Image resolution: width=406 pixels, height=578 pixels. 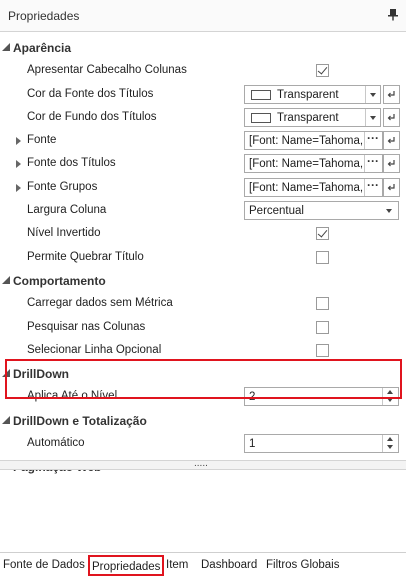 What do you see at coordinates (303, 565) in the screenshot?
I see `tab-filtros-globais: Filtros Globais` at bounding box center [303, 565].